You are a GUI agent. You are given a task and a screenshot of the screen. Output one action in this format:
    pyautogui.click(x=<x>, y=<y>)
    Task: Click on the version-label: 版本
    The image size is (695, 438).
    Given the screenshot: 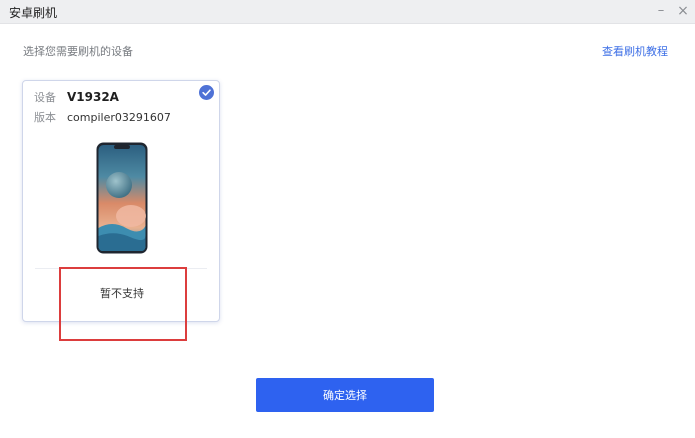 What is the action you would take?
    pyautogui.click(x=45, y=117)
    